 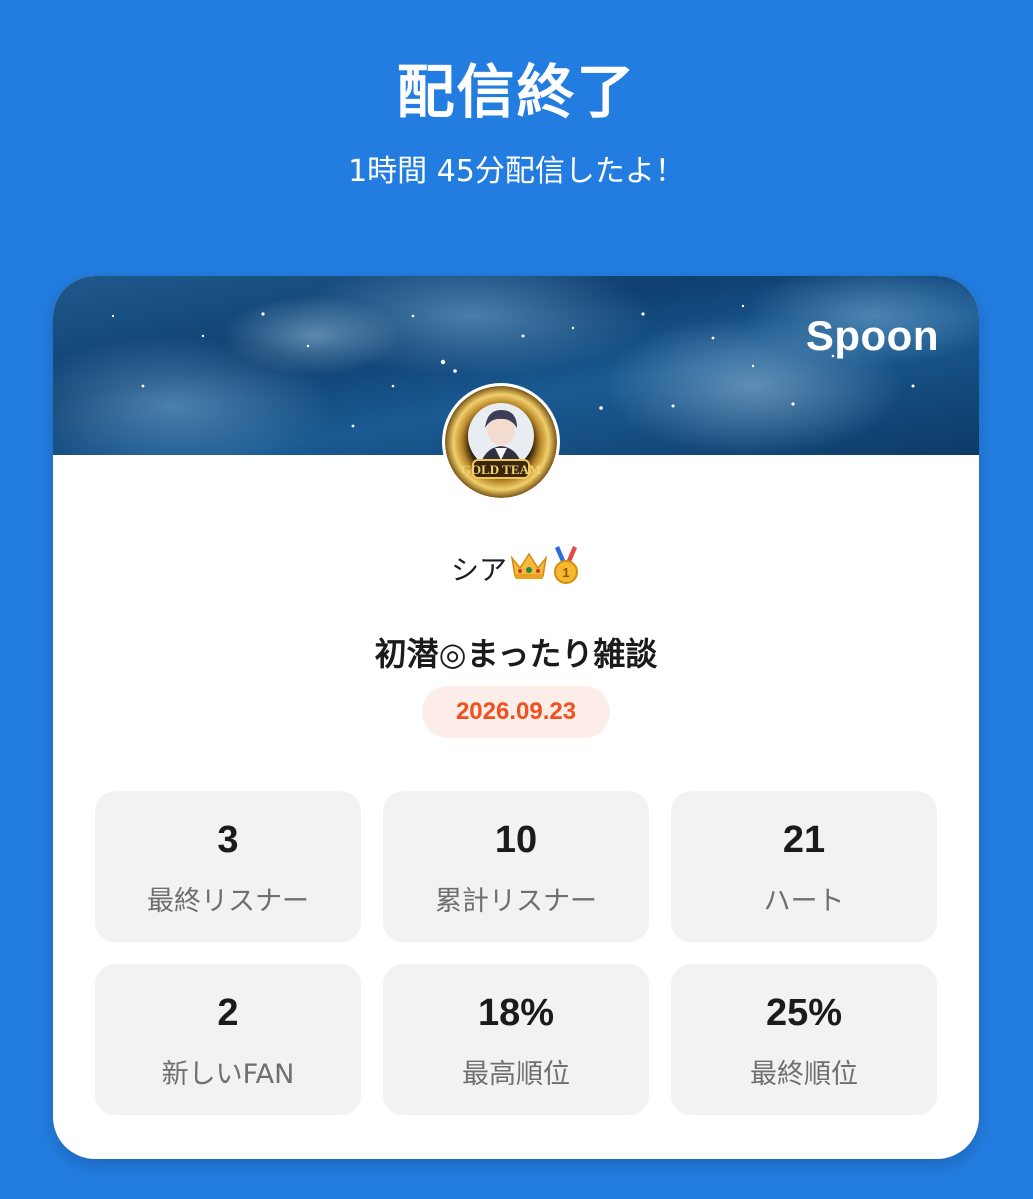 I want to click on stat-value: 25%, so click(x=804, y=1013).